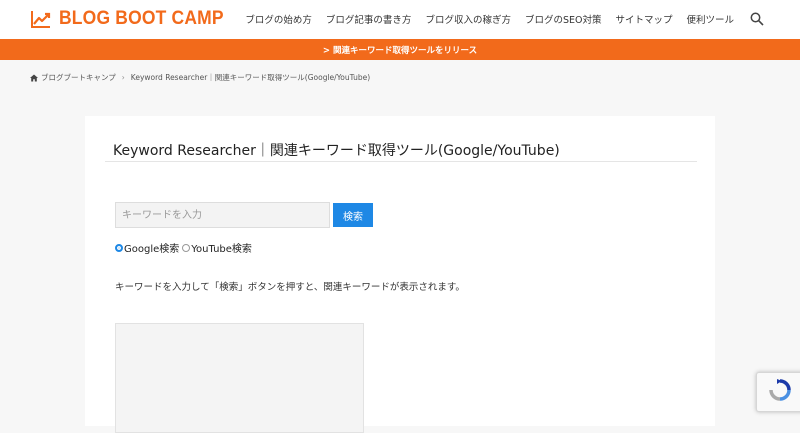 Image resolution: width=800 pixels, height=433 pixels. I want to click on home-icon, so click(34, 77).